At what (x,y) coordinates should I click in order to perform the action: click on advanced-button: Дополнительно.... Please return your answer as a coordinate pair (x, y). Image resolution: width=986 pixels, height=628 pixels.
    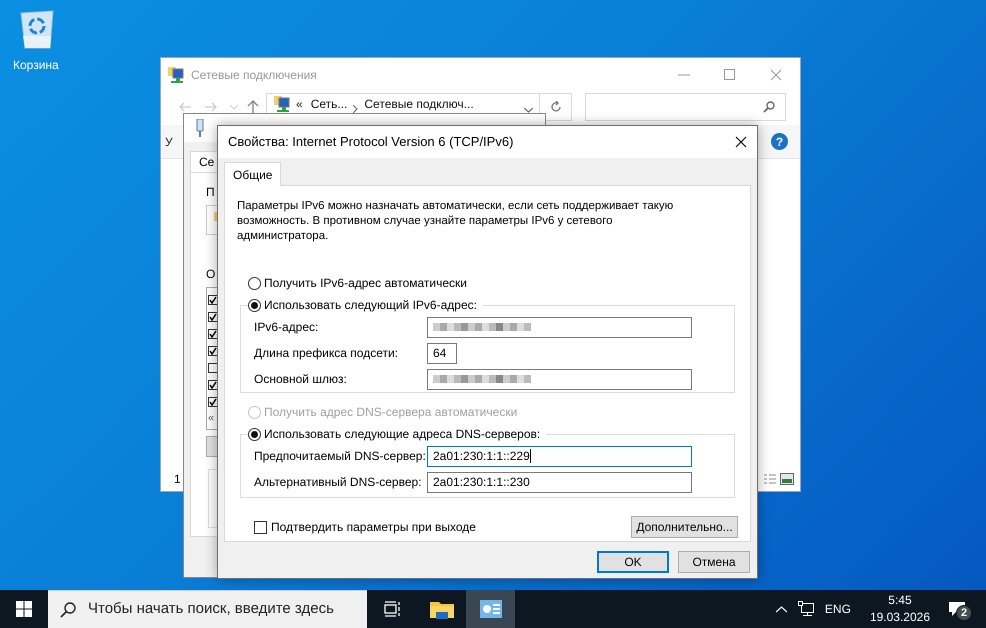
    Looking at the image, I should click on (684, 527).